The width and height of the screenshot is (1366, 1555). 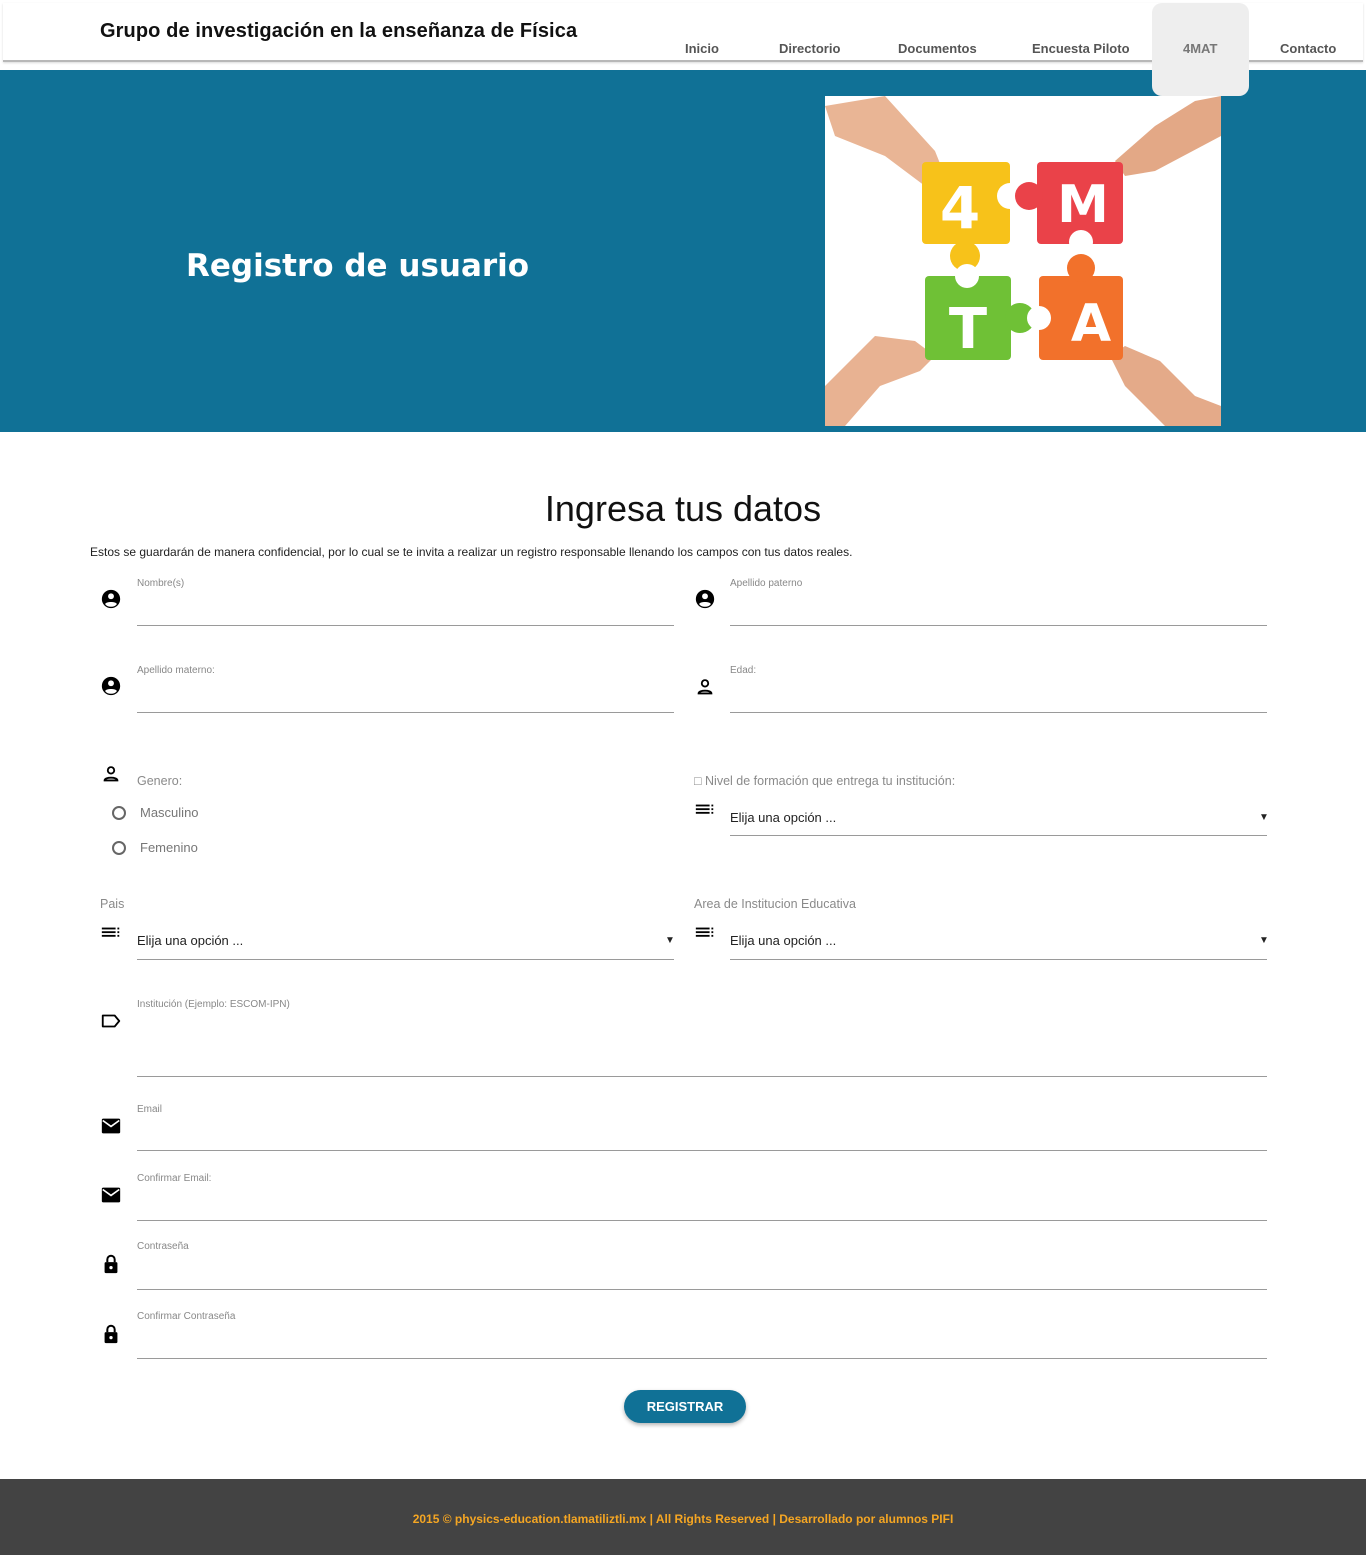 What do you see at coordinates (685, 1406) in the screenshot?
I see `register-button: REGISTRAR` at bounding box center [685, 1406].